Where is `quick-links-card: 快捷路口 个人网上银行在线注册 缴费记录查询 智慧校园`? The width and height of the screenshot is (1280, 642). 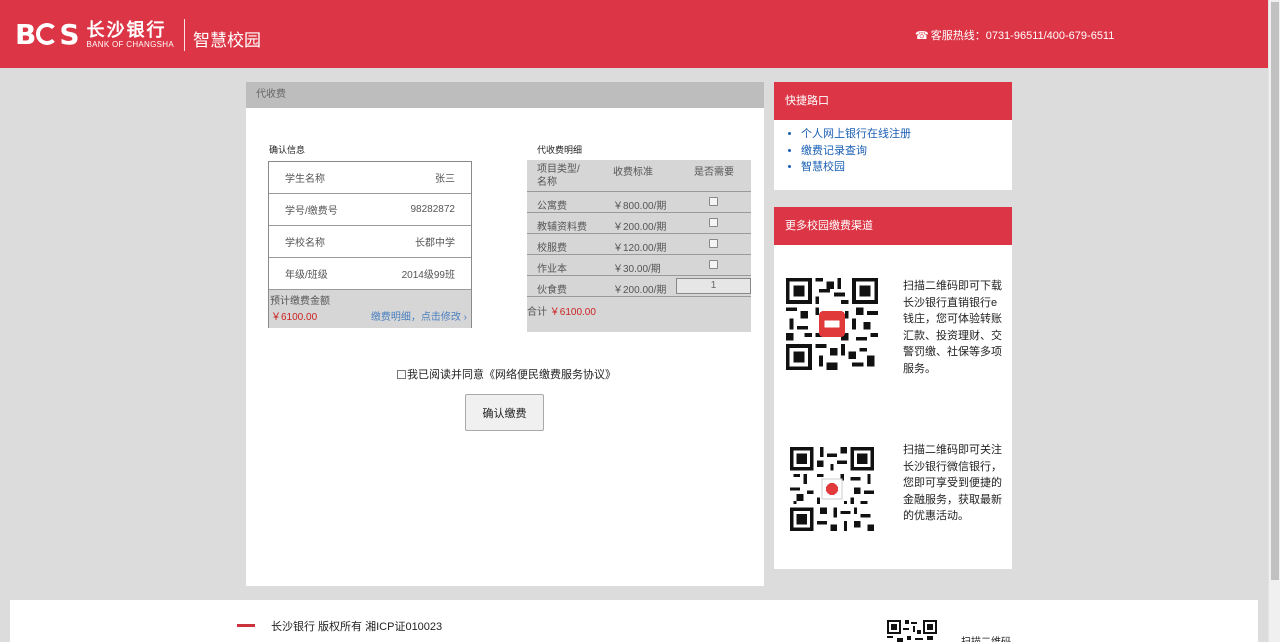
quick-links-card: 快捷路口 个人网上银行在线注册 缴费记录查询 智慧校园 is located at coordinates (893, 136).